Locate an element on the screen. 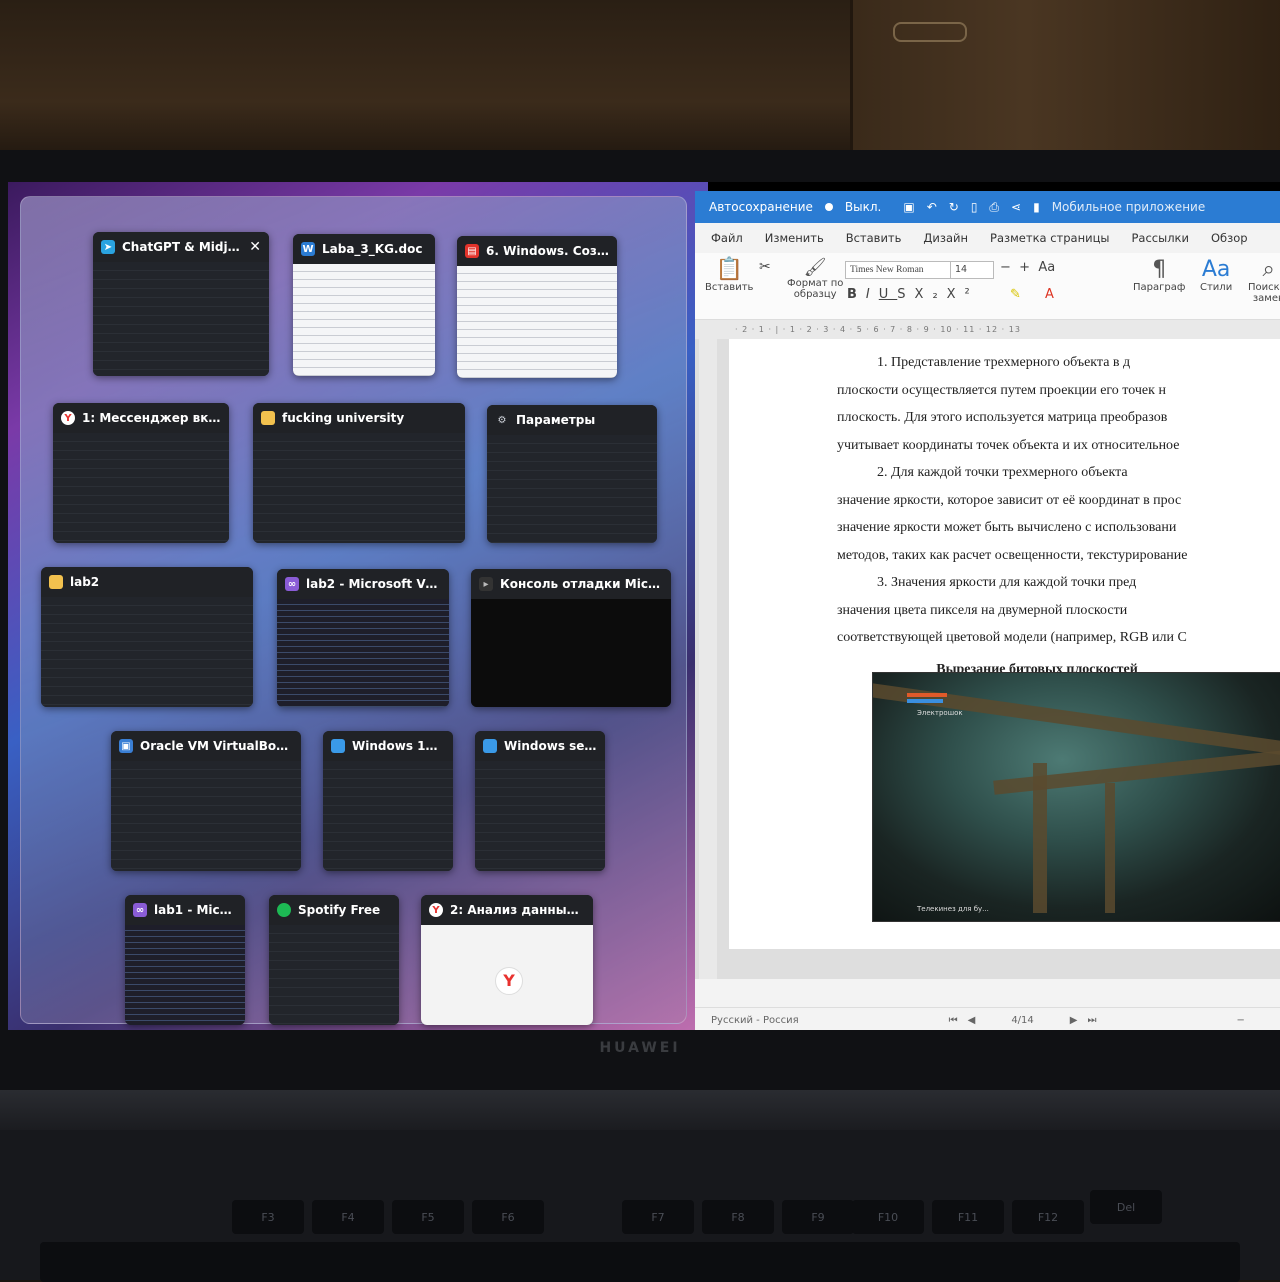 The width and height of the screenshot is (1280, 1282). language-status: Русский - Россия is located at coordinates (755, 1020).